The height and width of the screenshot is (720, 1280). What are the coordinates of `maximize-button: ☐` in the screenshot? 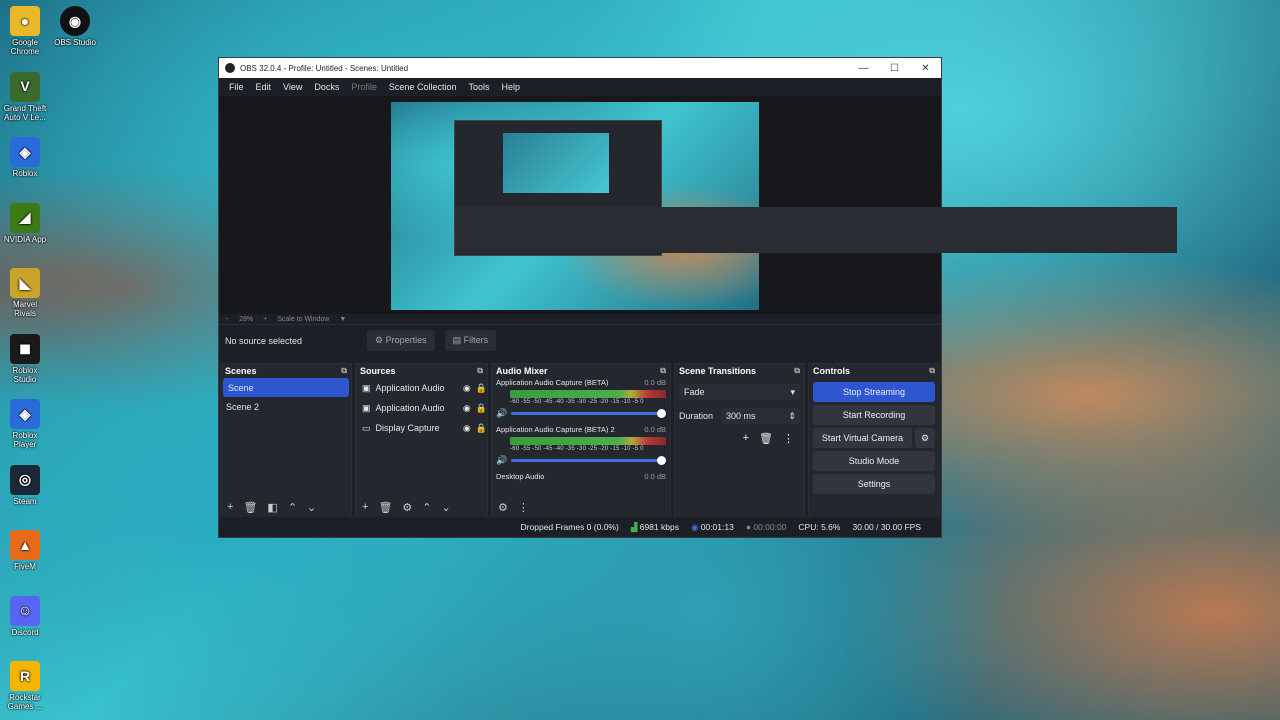 It's located at (894, 68).